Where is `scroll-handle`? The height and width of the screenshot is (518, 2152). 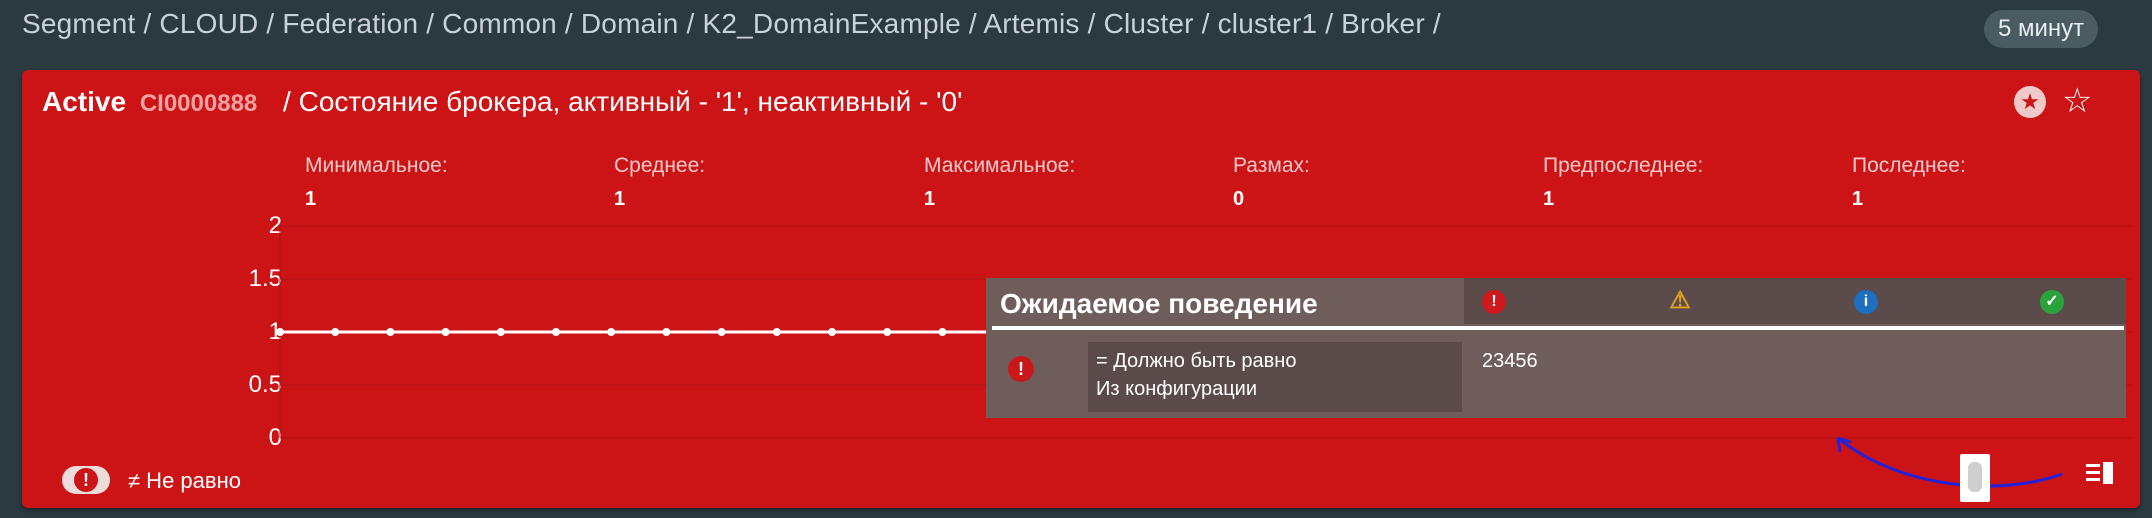
scroll-handle is located at coordinates (1975, 478).